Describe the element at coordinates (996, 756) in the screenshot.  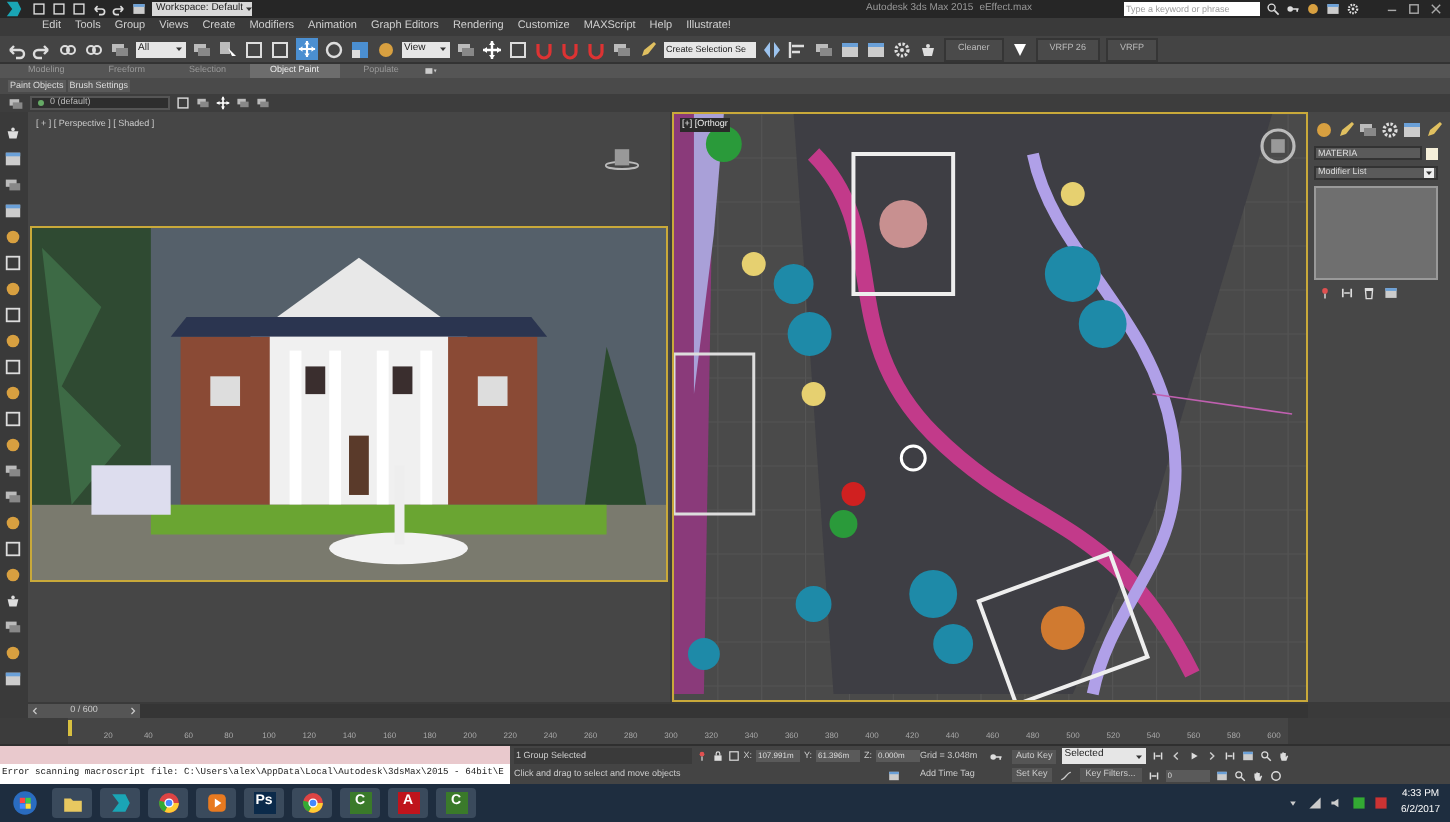
I see `key-icon` at that location.